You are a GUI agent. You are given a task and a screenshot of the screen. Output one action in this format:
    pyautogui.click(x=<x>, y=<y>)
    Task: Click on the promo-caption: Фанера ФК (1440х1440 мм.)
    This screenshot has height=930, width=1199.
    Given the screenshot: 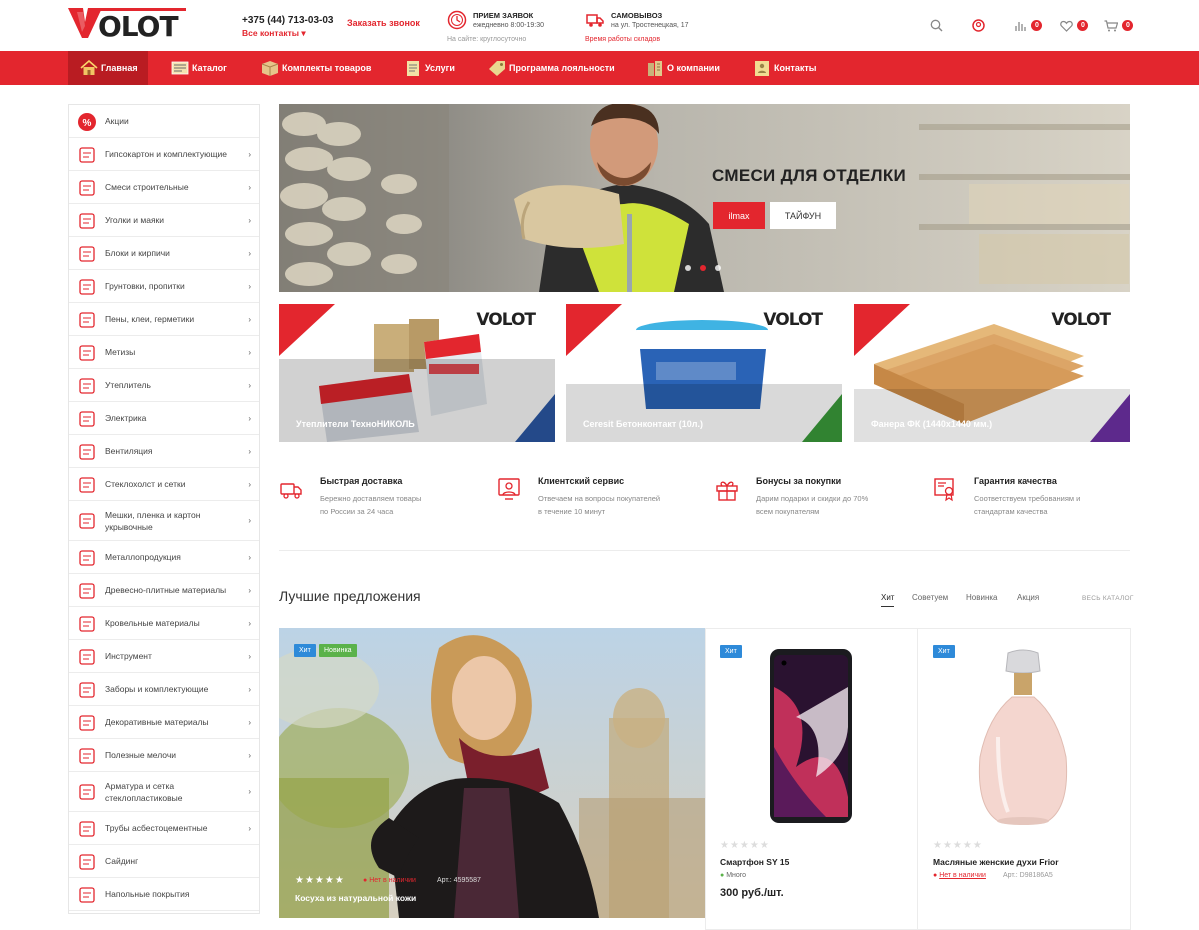 What is the action you would take?
    pyautogui.click(x=932, y=424)
    